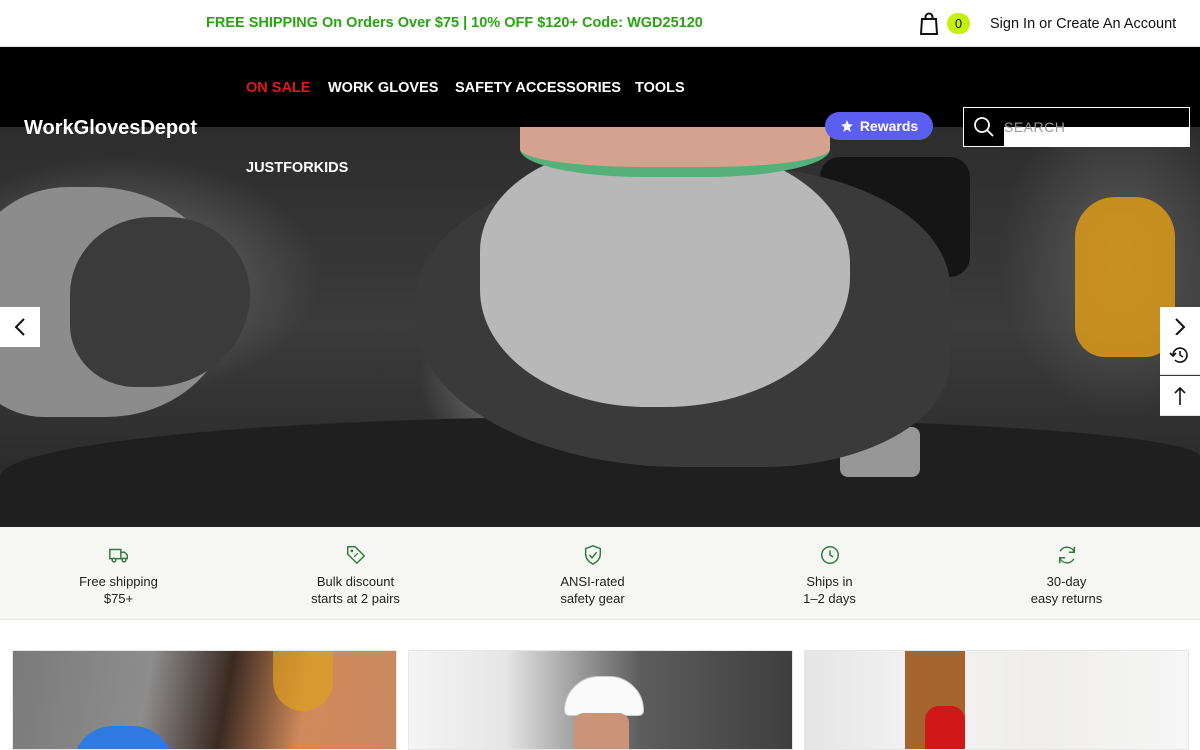 This screenshot has width=1200, height=750. What do you see at coordinates (1066, 555) in the screenshot?
I see `refresh-icon` at bounding box center [1066, 555].